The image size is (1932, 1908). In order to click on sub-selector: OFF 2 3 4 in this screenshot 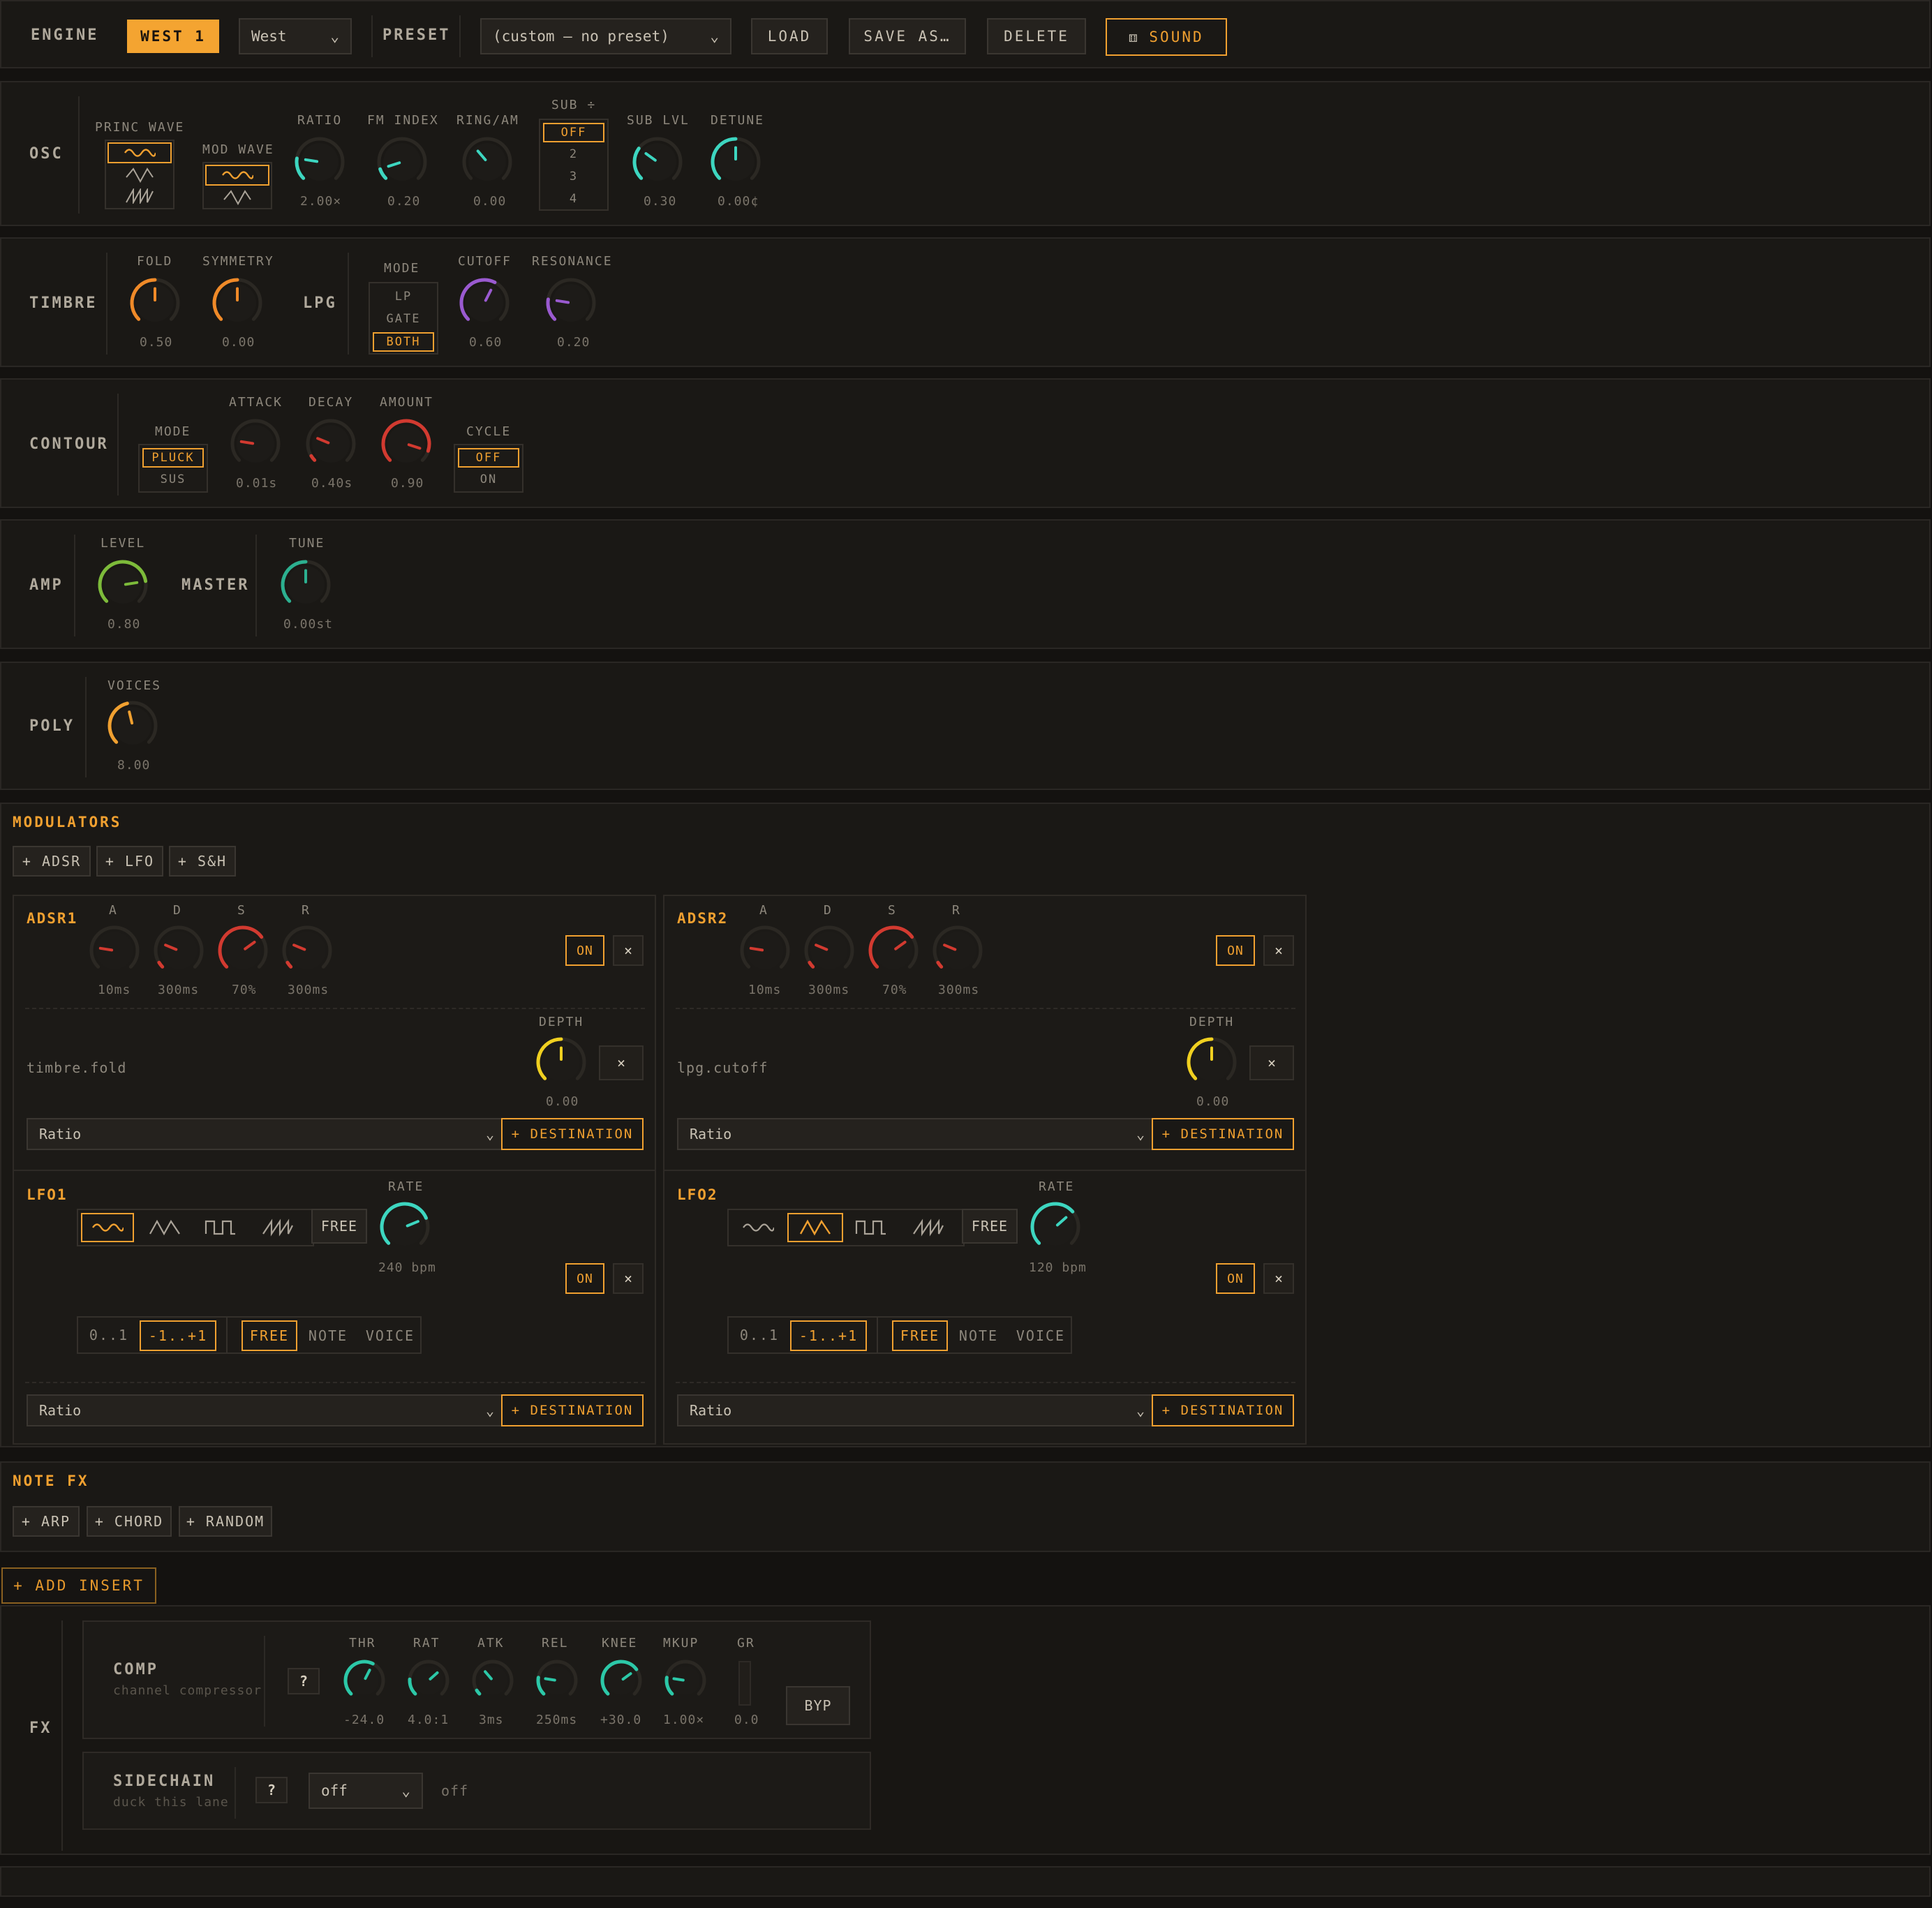, I will do `click(574, 165)`.